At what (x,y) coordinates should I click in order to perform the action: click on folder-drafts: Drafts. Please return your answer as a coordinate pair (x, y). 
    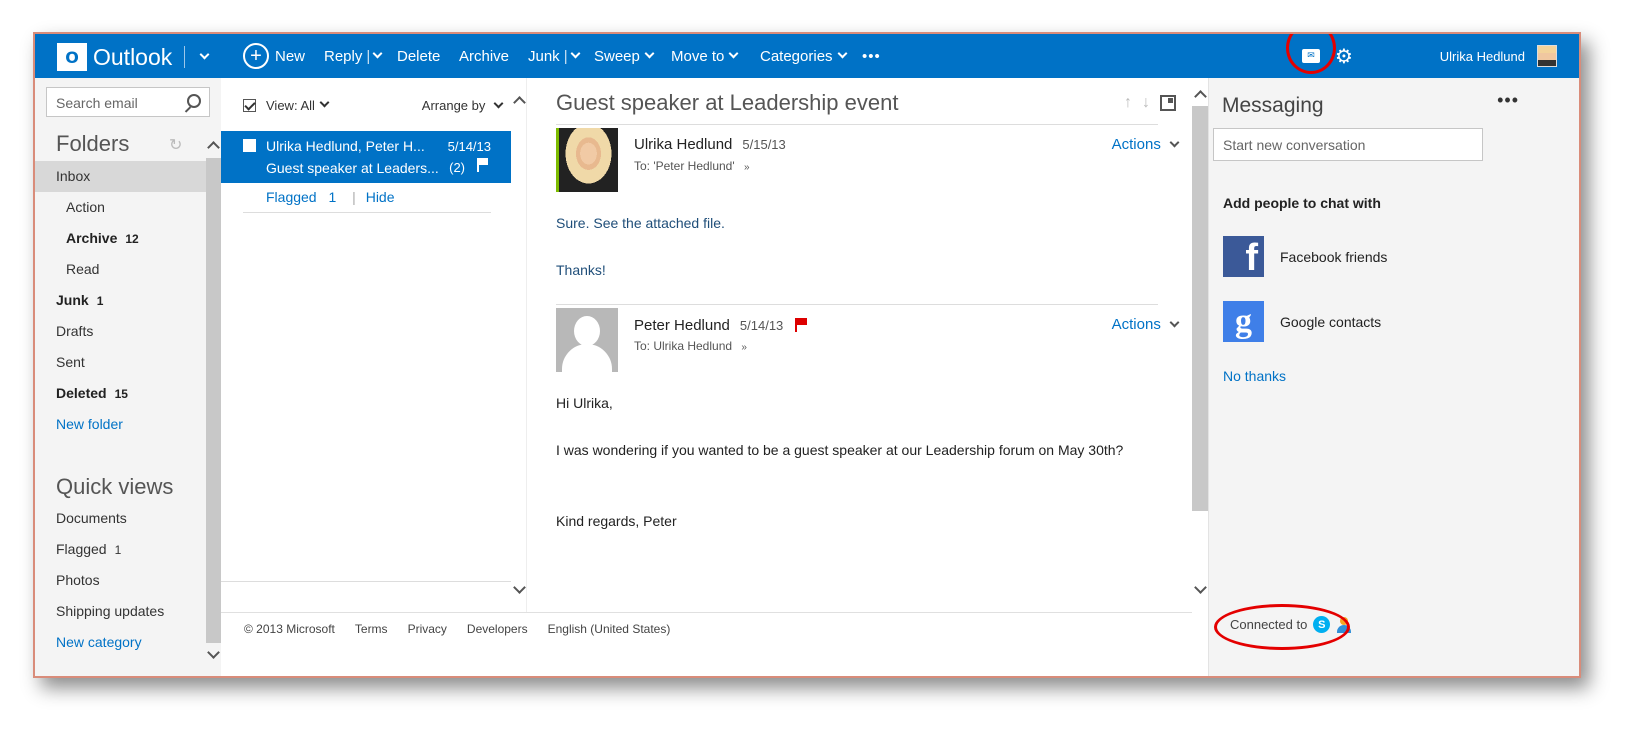
    Looking at the image, I should click on (128, 331).